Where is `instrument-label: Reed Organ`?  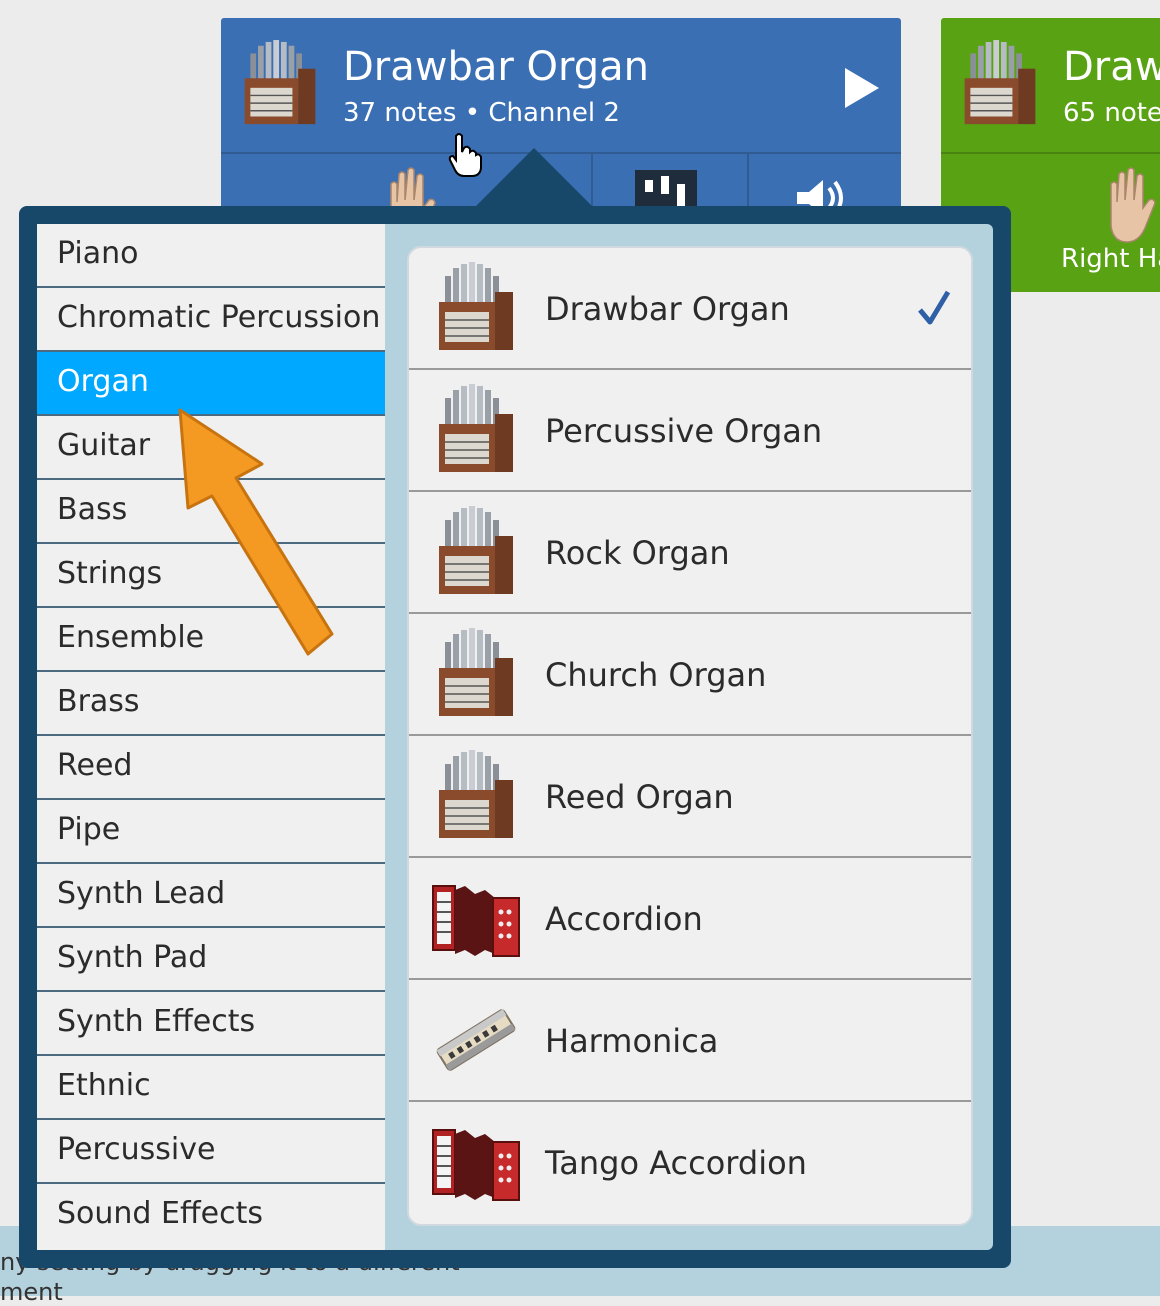 instrument-label: Reed Organ is located at coordinates (639, 797).